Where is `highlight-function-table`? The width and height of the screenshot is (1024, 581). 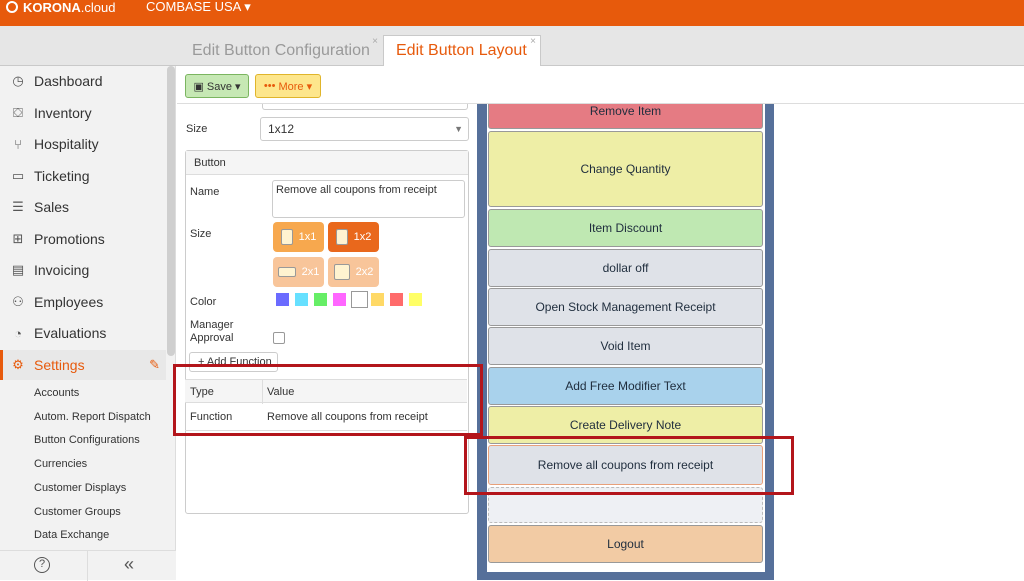 highlight-function-table is located at coordinates (328, 400).